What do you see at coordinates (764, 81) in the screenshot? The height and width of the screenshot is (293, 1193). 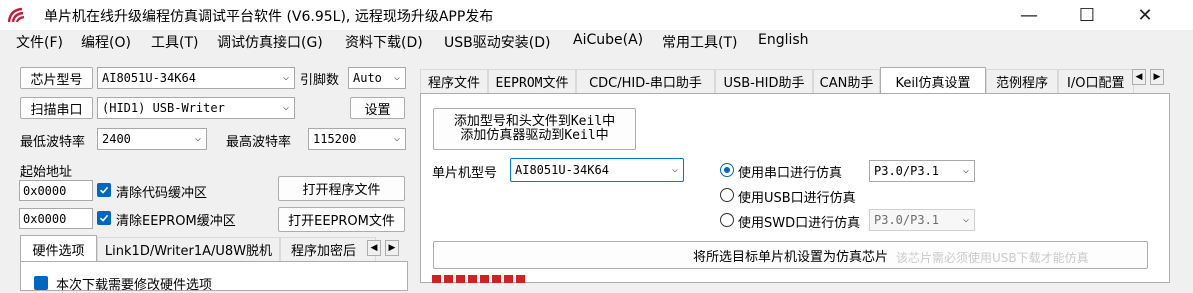 I see `tab-usb-hid: USB-HID助手` at bounding box center [764, 81].